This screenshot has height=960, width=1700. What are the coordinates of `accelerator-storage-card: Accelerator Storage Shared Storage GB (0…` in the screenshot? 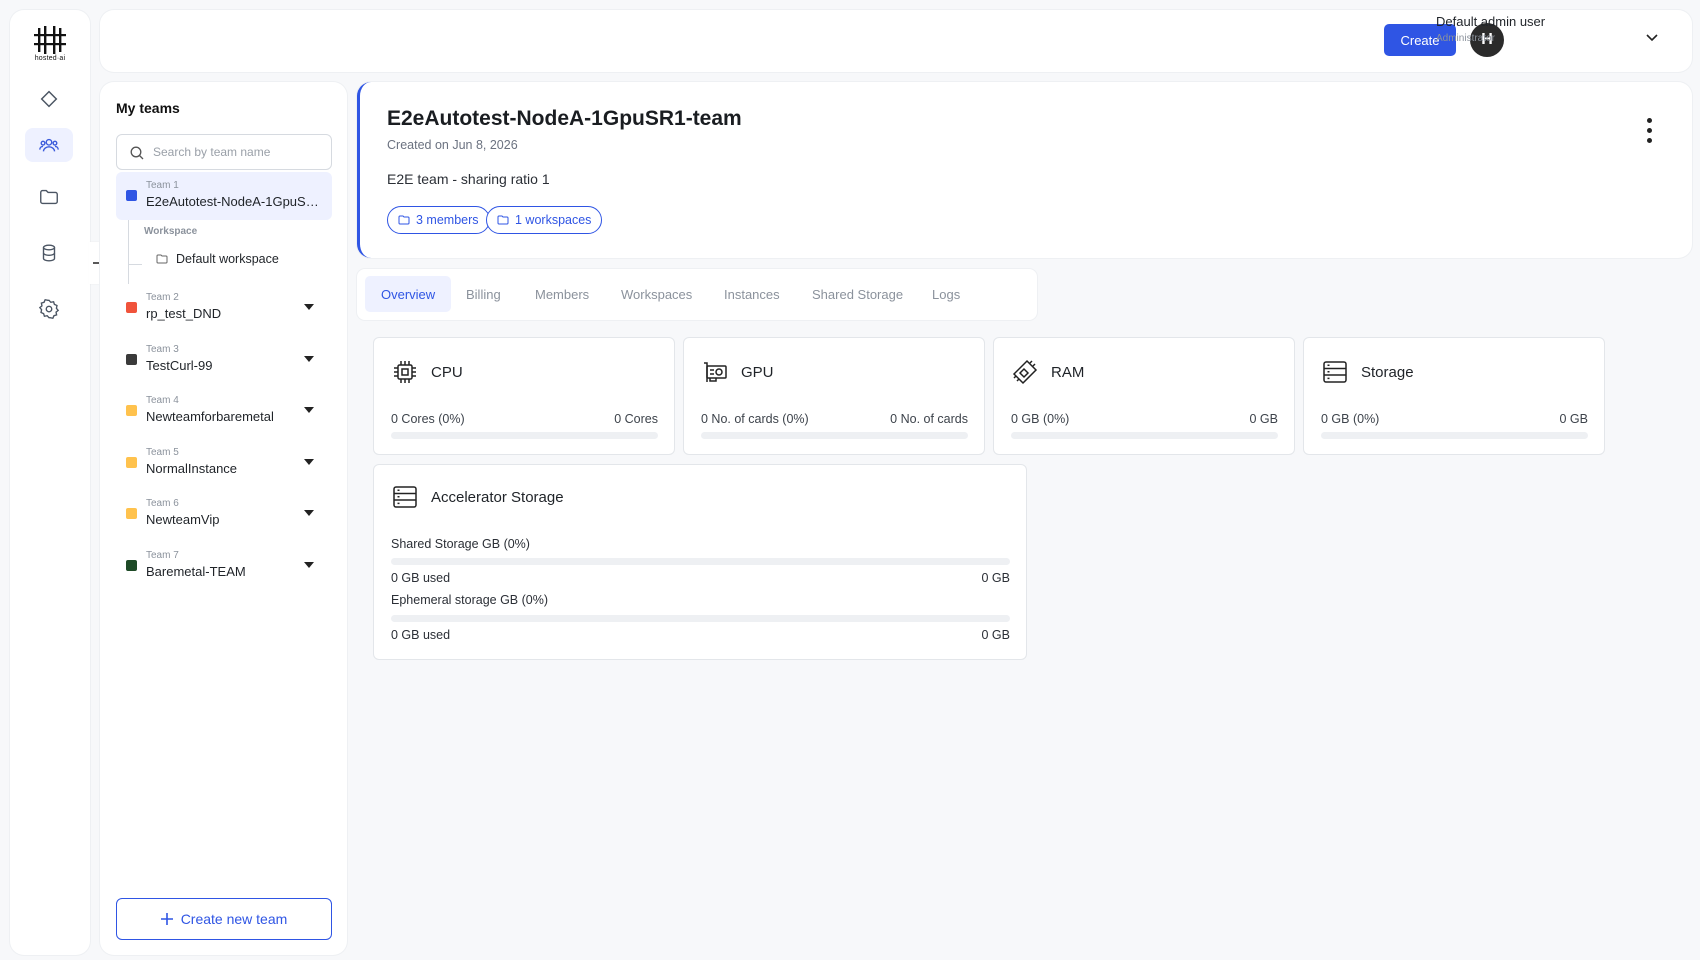 It's located at (700, 562).